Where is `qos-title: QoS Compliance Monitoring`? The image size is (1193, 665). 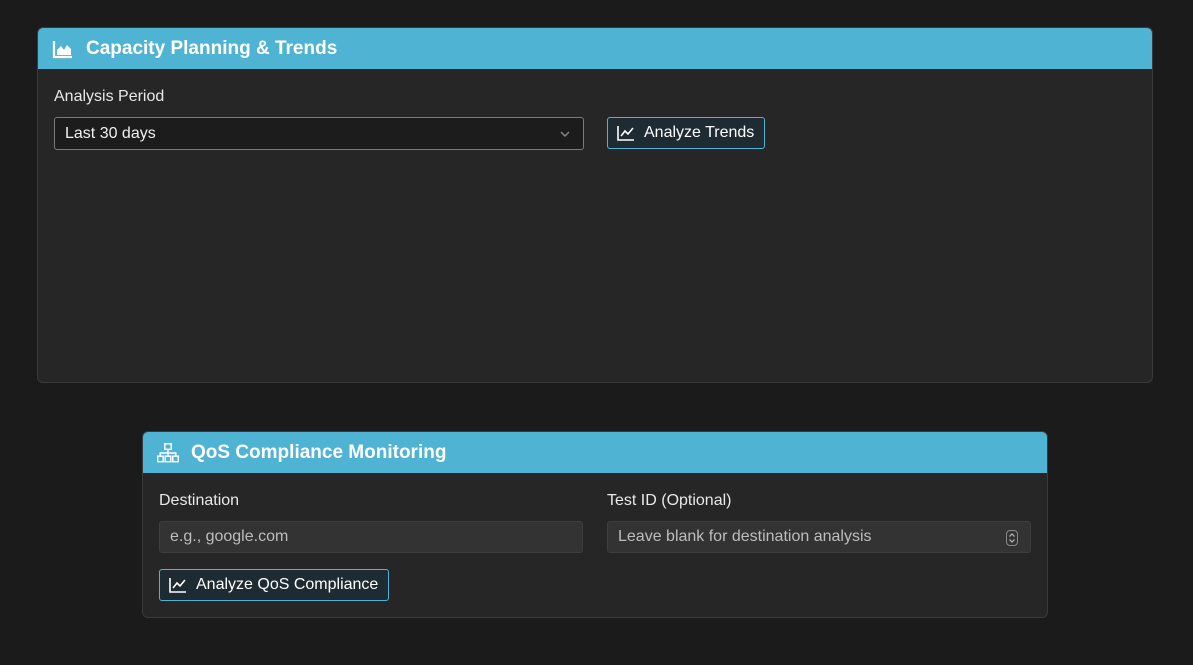 qos-title: QoS Compliance Monitoring is located at coordinates (319, 452).